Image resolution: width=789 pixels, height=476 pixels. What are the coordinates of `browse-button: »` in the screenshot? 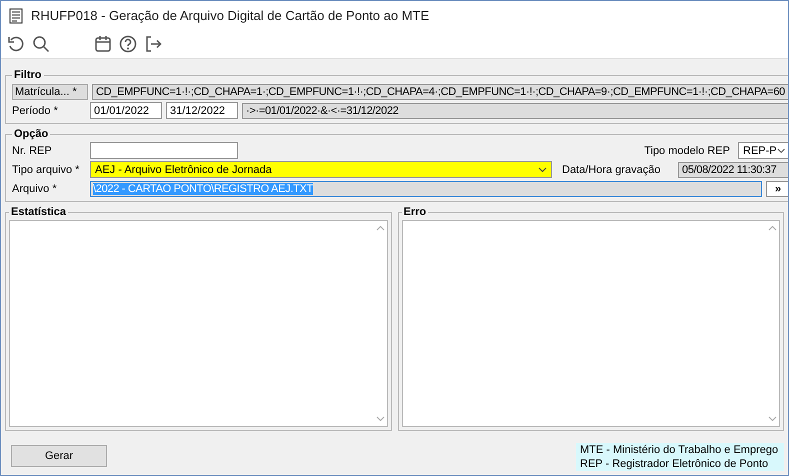 It's located at (777, 188).